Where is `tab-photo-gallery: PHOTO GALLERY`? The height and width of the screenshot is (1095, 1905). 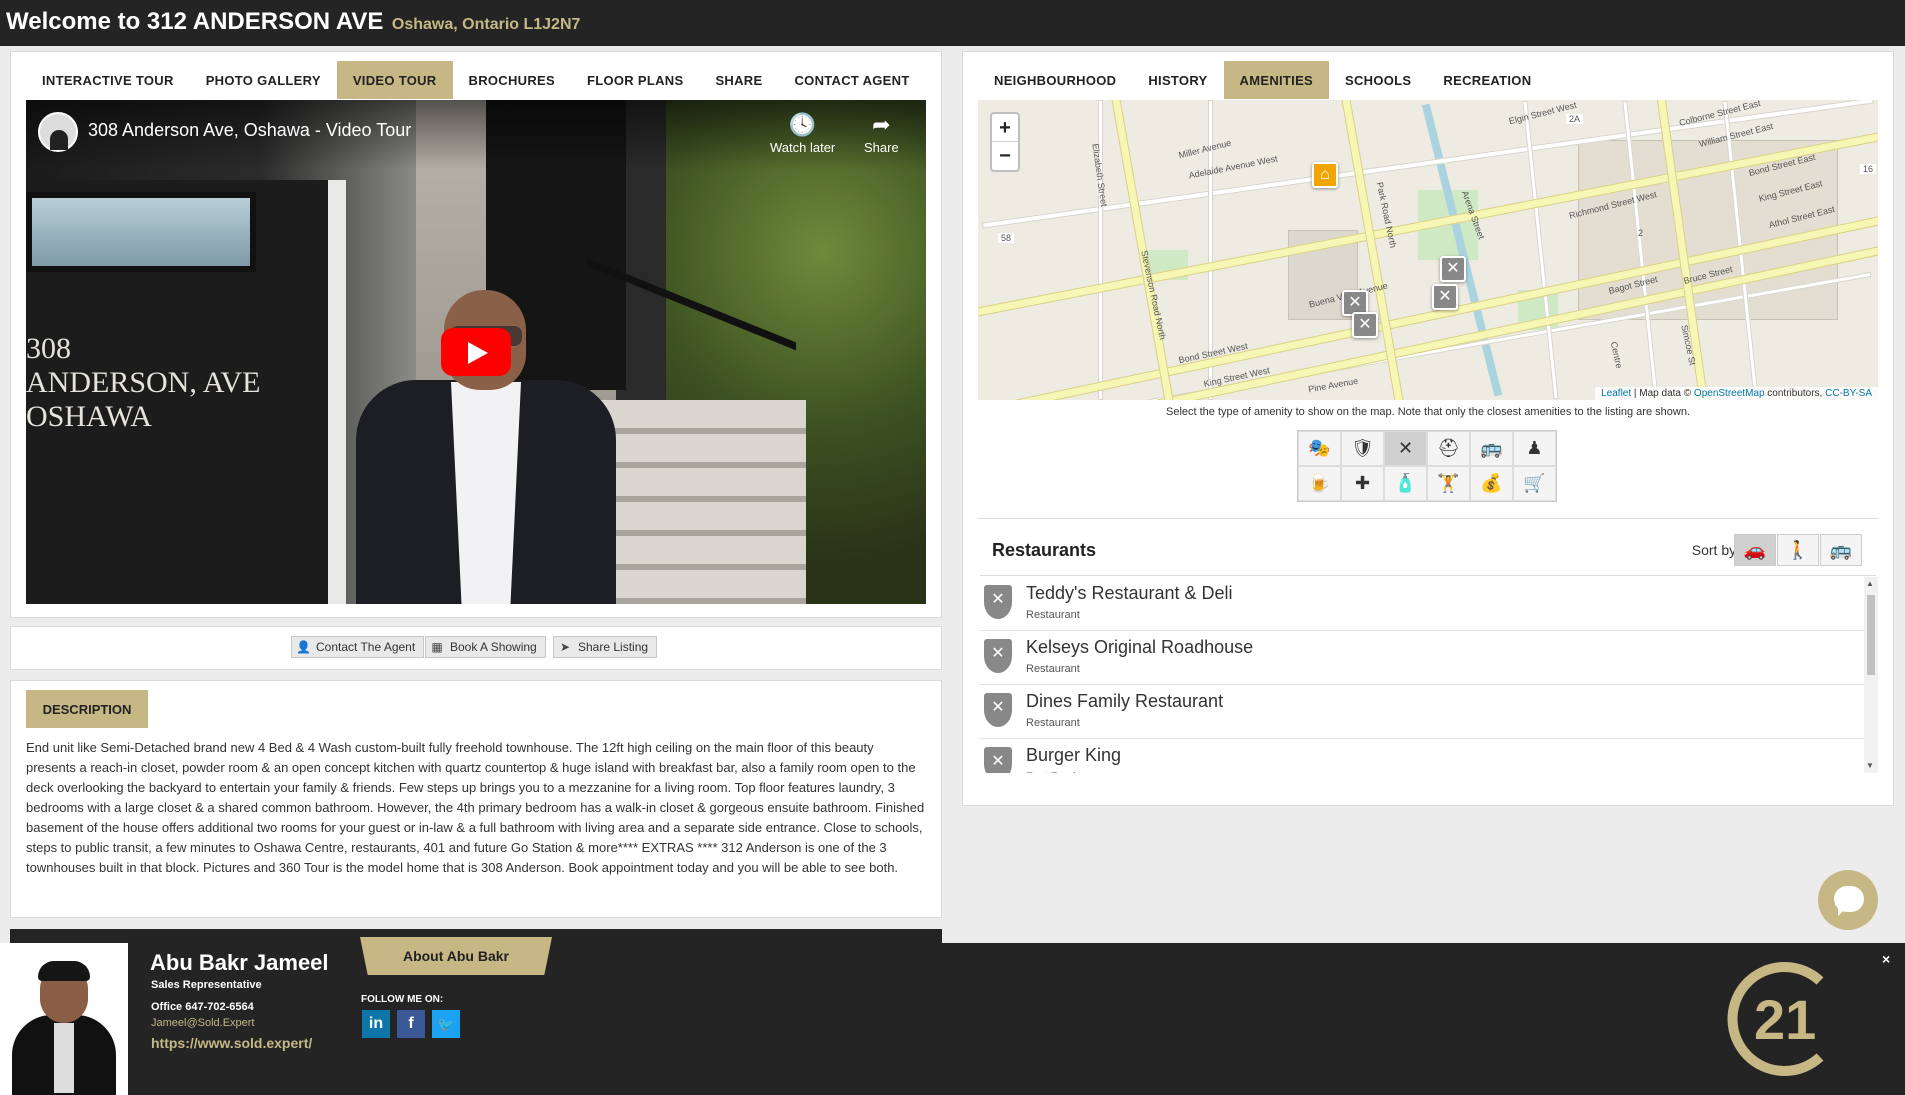
tab-photo-gallery: PHOTO GALLERY is located at coordinates (263, 80).